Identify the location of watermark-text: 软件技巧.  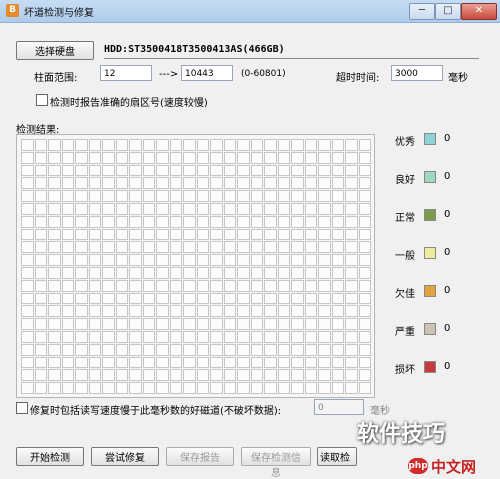
(401, 434).